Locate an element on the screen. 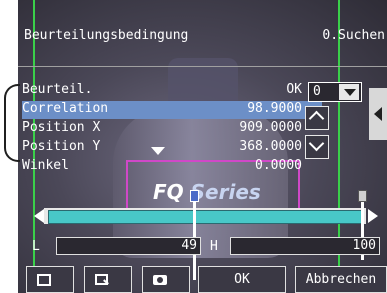 Image resolution: width=387 pixels, height=293 pixels. scroll-down-button is located at coordinates (317, 147).